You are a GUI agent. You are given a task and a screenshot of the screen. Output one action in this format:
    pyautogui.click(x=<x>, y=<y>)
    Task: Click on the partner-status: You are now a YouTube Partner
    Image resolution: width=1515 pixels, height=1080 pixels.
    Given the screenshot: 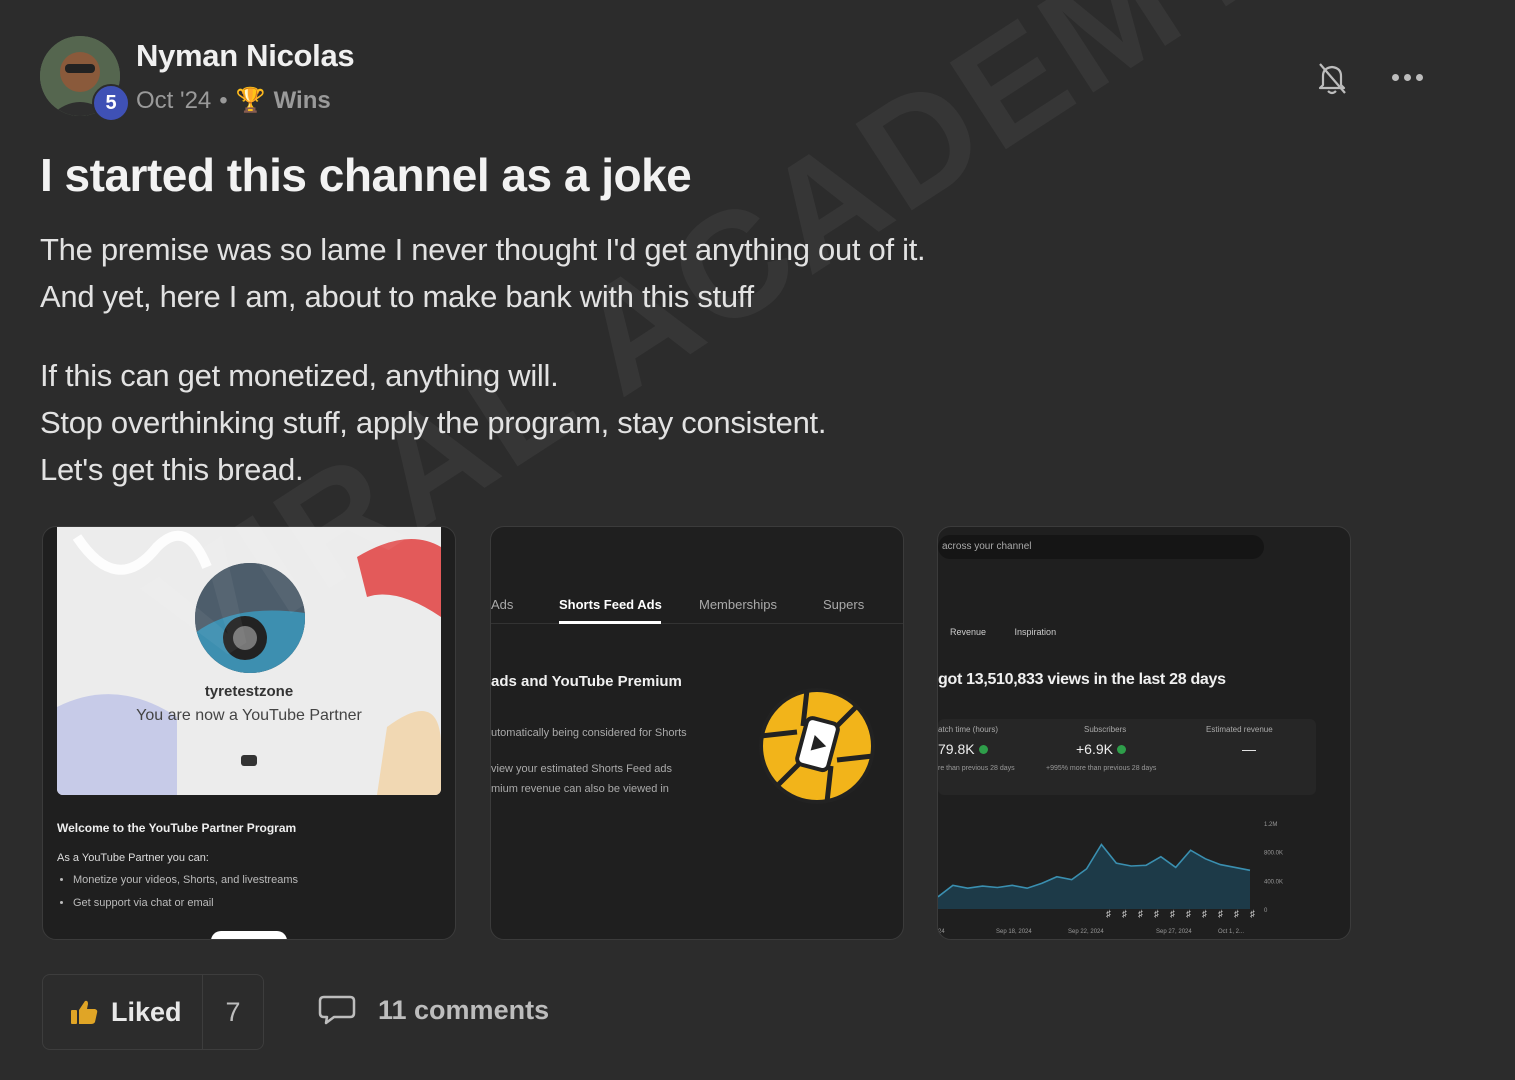 What is the action you would take?
    pyautogui.click(x=249, y=715)
    